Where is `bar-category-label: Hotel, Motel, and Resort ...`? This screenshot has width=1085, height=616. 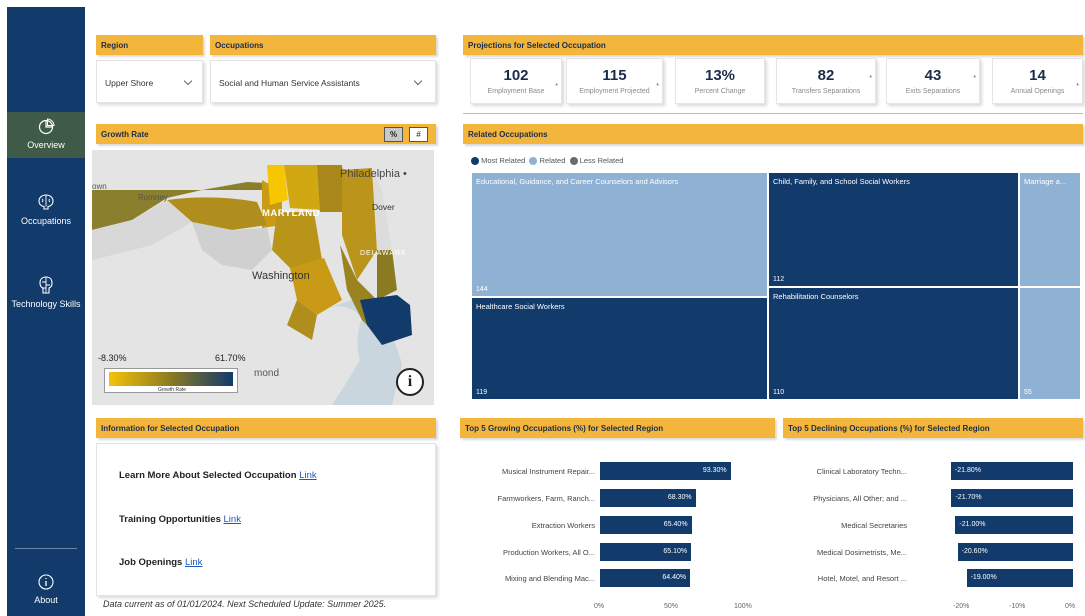 bar-category-label: Hotel, Motel, and Resort ... is located at coordinates (862, 578).